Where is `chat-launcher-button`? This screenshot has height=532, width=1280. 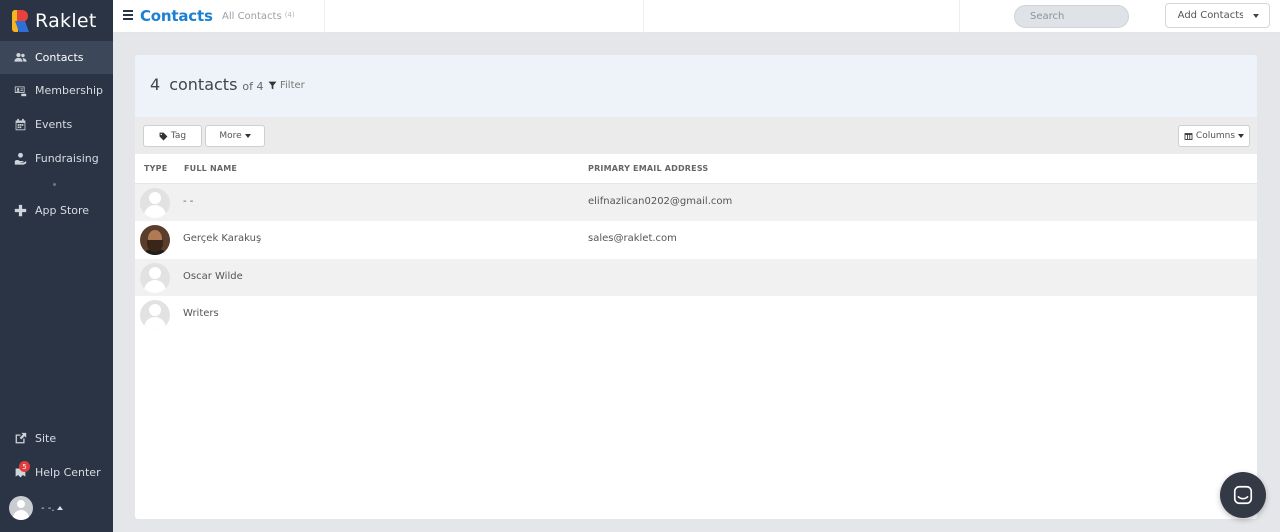
chat-launcher-button is located at coordinates (1243, 495).